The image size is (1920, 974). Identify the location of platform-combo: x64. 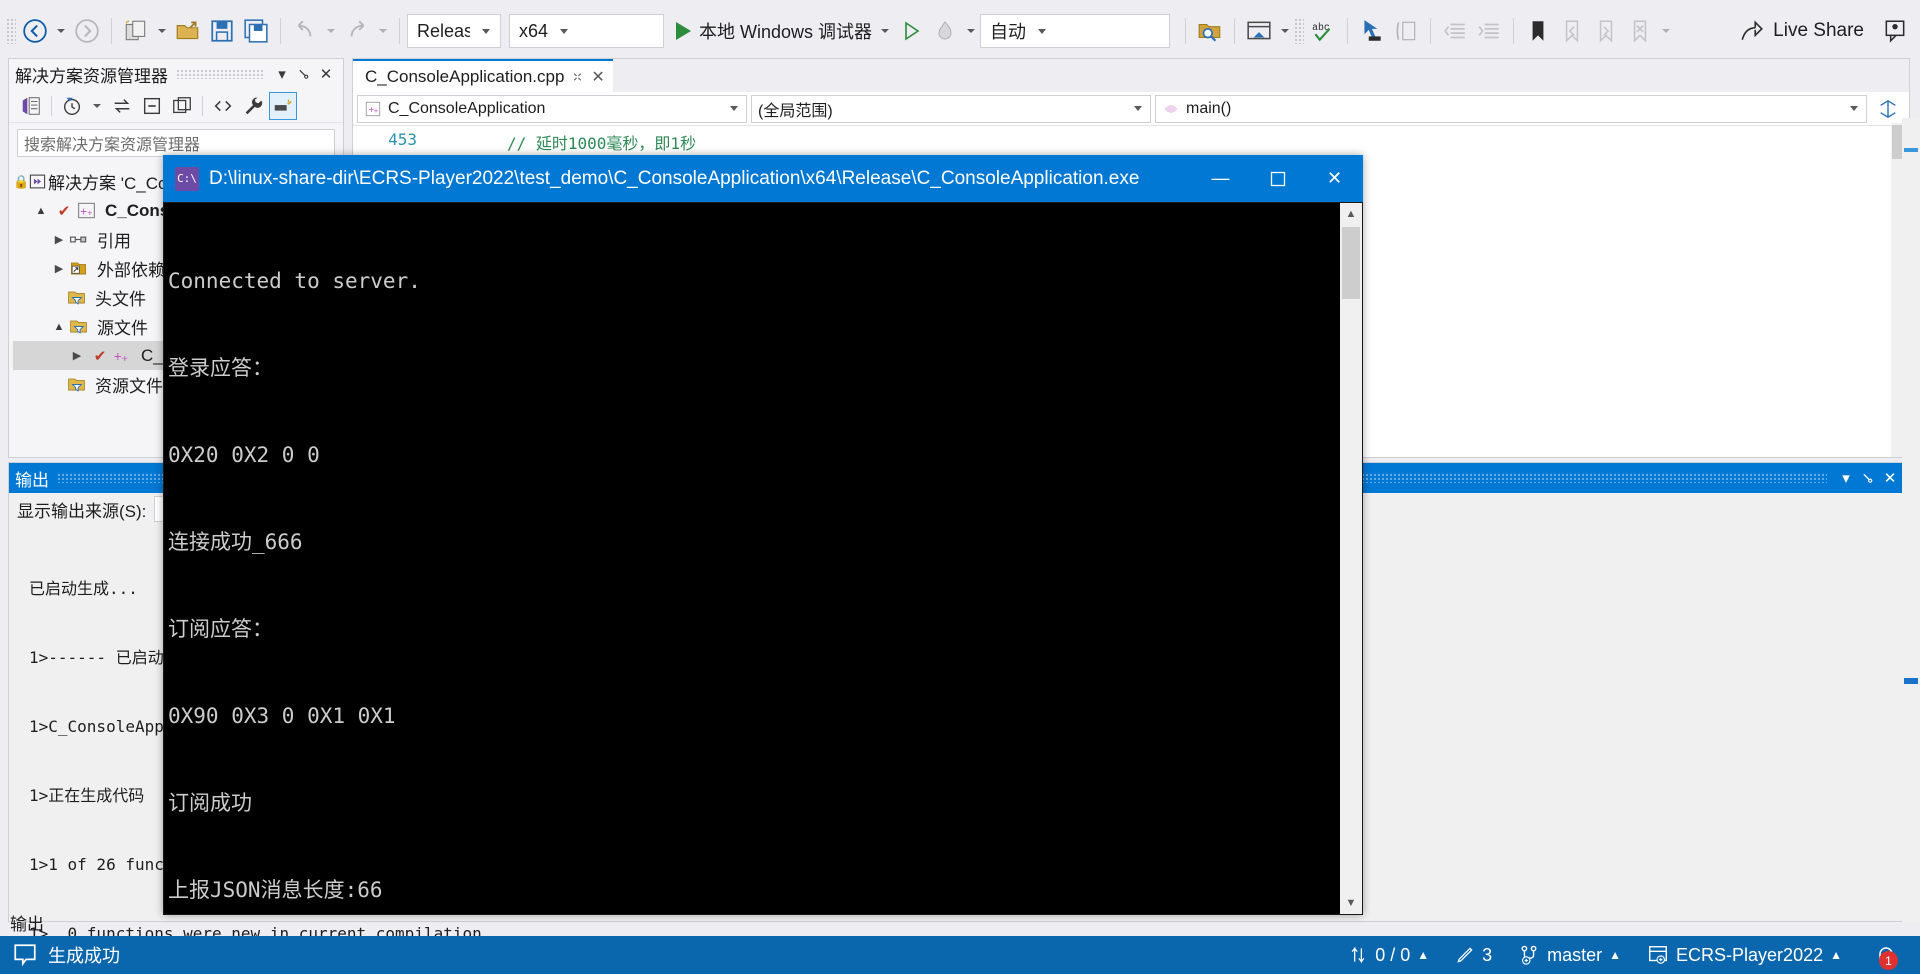
(586, 31).